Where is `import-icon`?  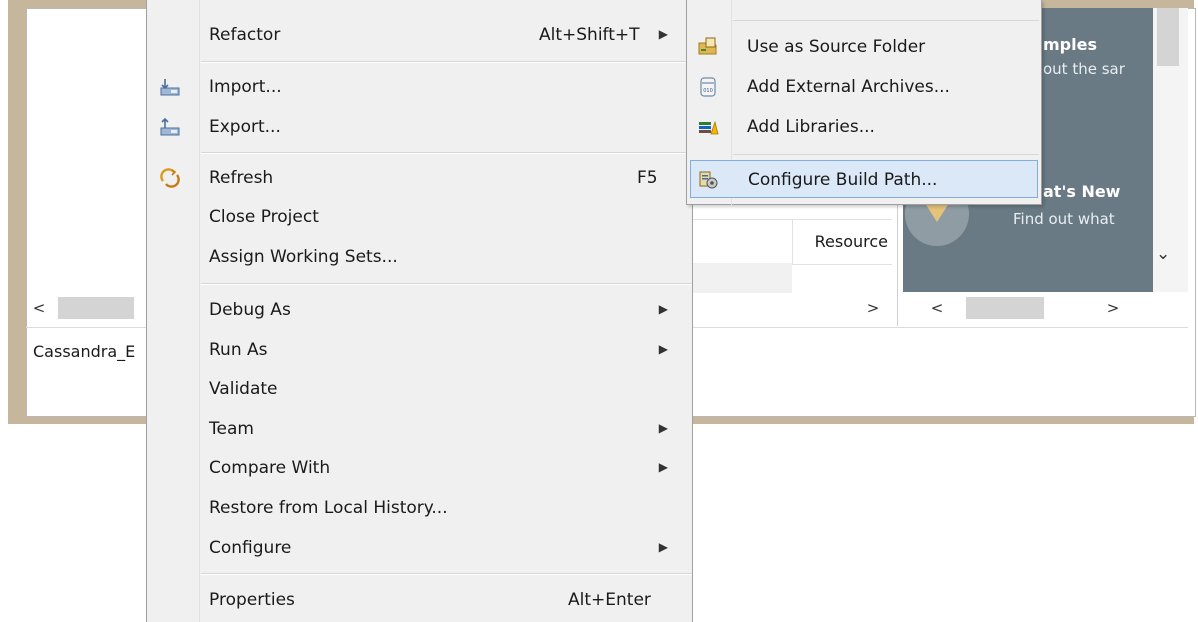
import-icon is located at coordinates (170, 87).